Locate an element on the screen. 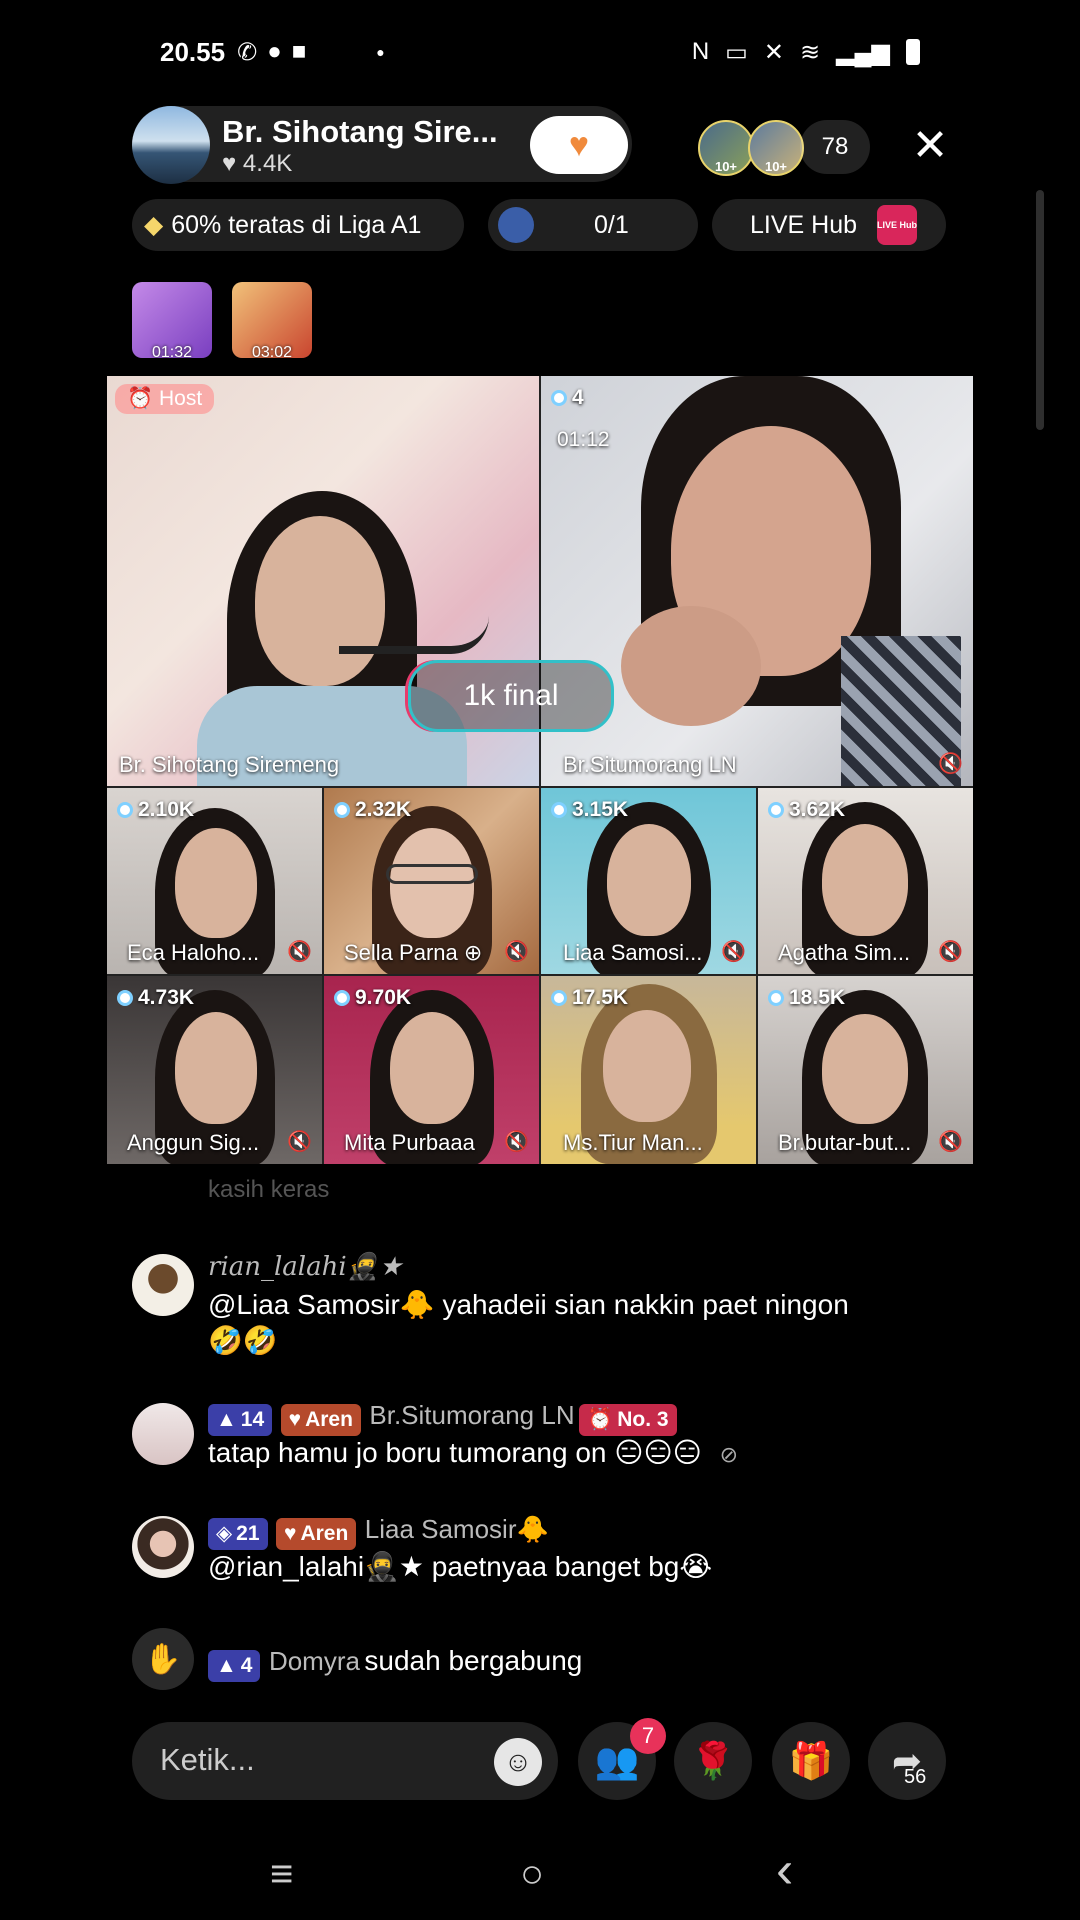 This screenshot has height=1920, width=1080. tile-viewer-count: 9.70K is located at coordinates (372, 998).